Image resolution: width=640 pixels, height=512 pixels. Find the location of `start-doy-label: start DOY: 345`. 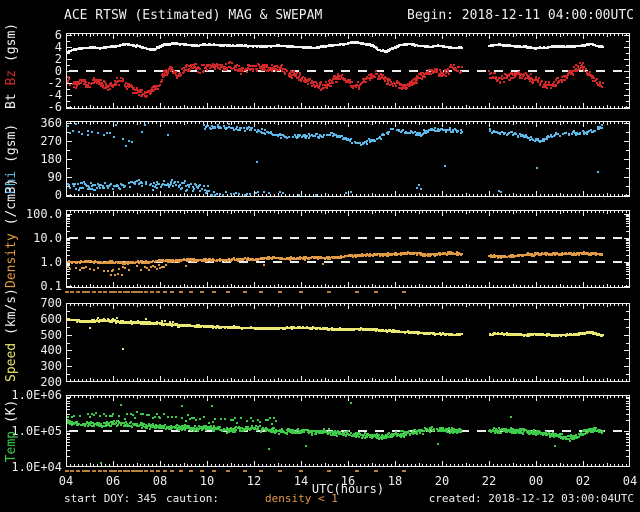

start-doy-label: start DOY: 345 is located at coordinates (110, 498).